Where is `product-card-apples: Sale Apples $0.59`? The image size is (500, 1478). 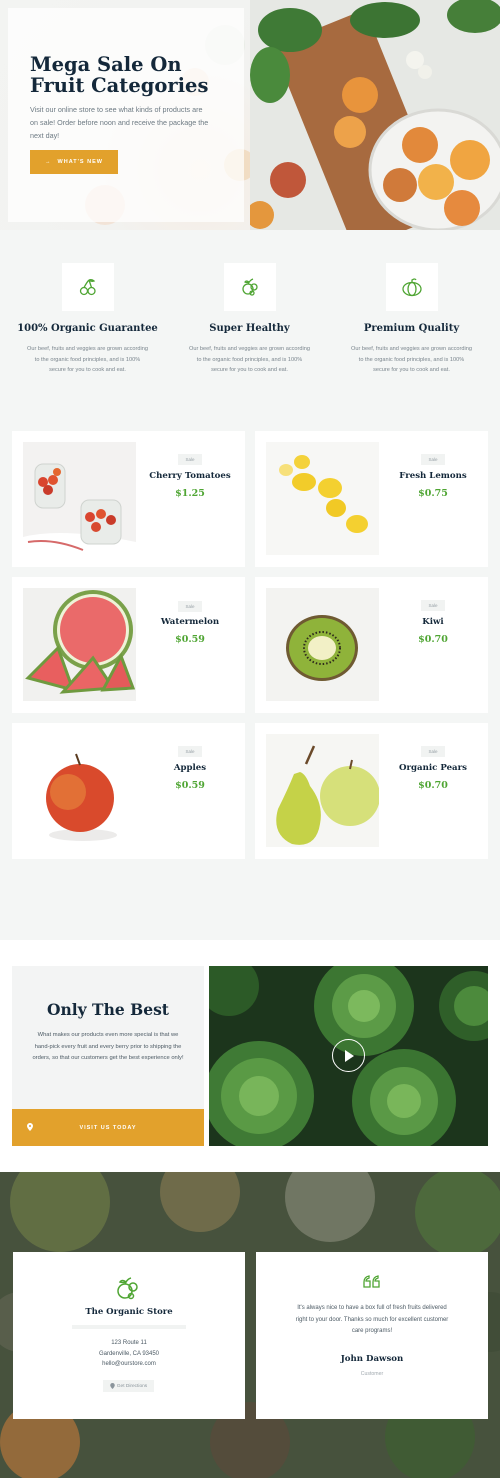 product-card-apples: Sale Apples $0.59 is located at coordinates (128, 791).